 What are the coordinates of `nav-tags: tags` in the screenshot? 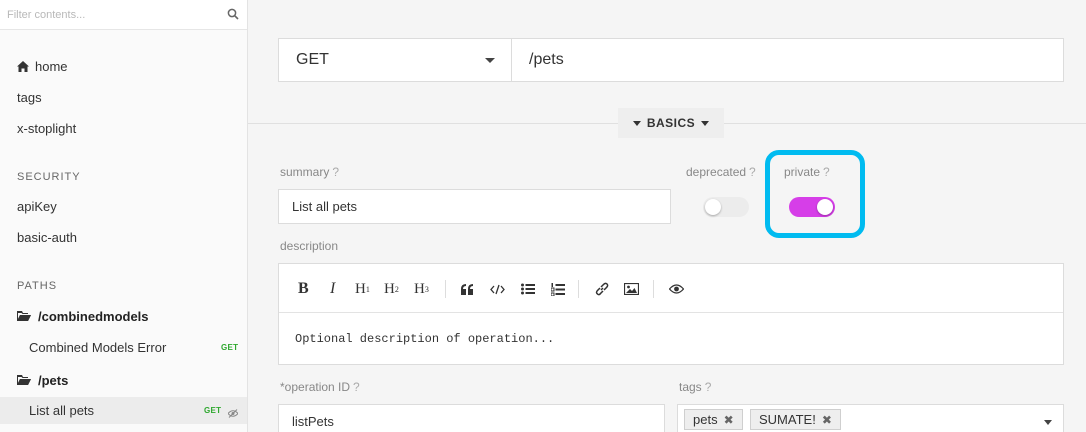 It's located at (29, 97).